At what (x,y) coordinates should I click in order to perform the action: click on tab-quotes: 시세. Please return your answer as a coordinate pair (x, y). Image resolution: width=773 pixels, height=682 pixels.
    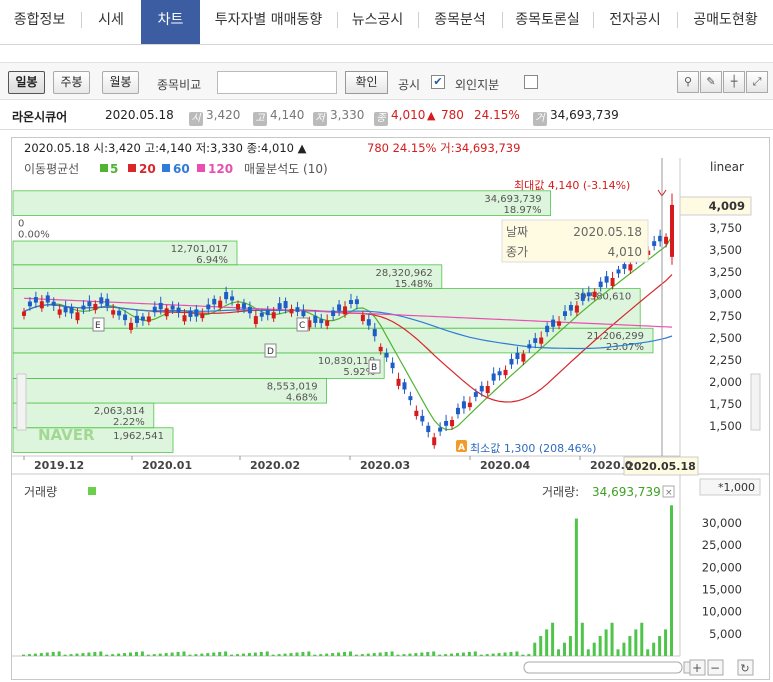
    Looking at the image, I should click on (111, 22).